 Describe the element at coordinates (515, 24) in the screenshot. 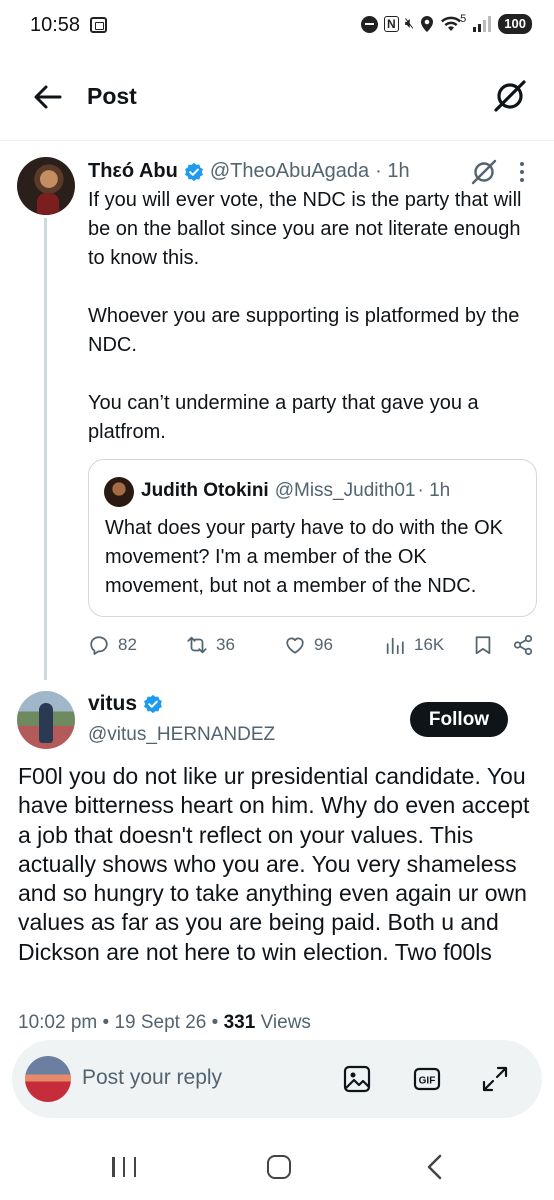

I see `battery-indicator: 100` at that location.